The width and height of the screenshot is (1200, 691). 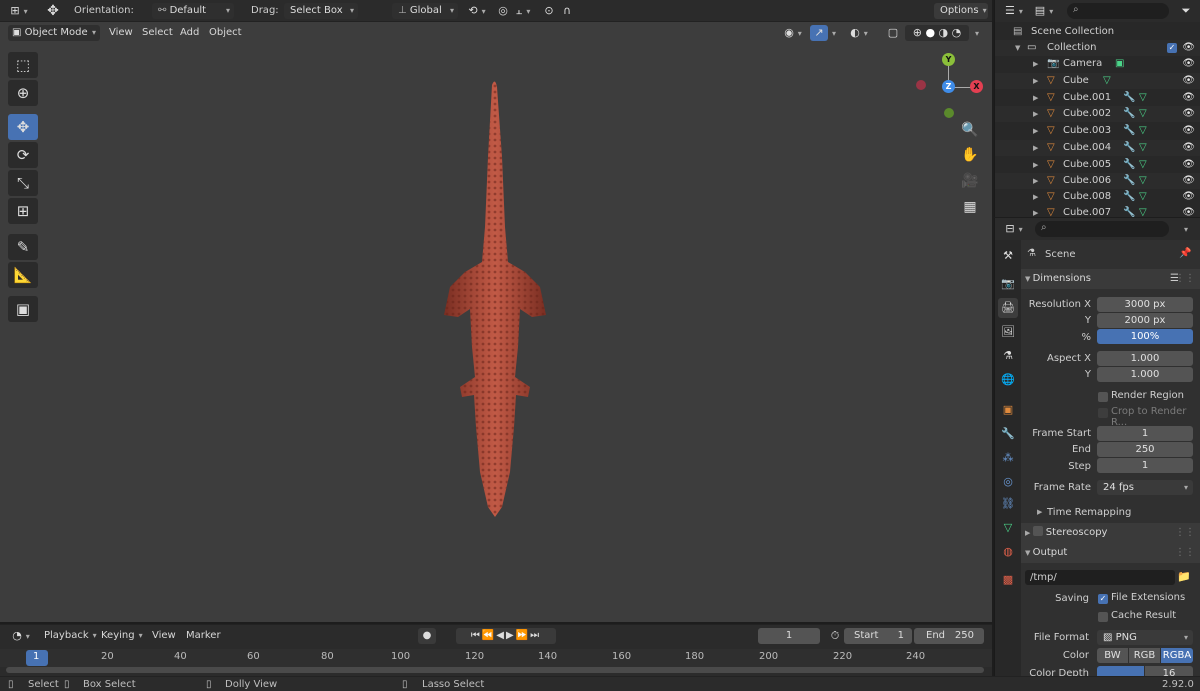 I want to click on cache-result-checkbox, so click(x=1103, y=617).